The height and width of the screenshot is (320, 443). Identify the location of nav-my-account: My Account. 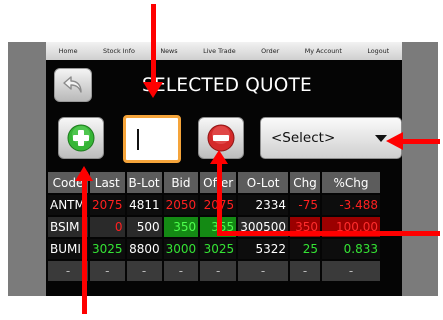
(323, 51).